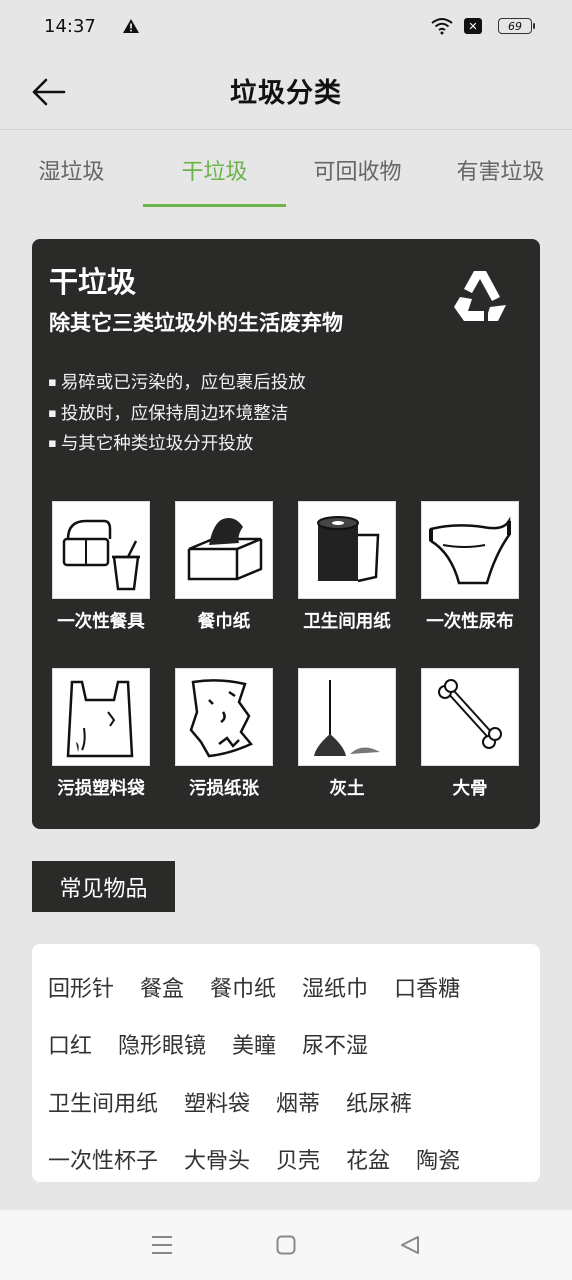 The image size is (572, 1280). I want to click on common-item: 陶瓷, so click(438, 1159).